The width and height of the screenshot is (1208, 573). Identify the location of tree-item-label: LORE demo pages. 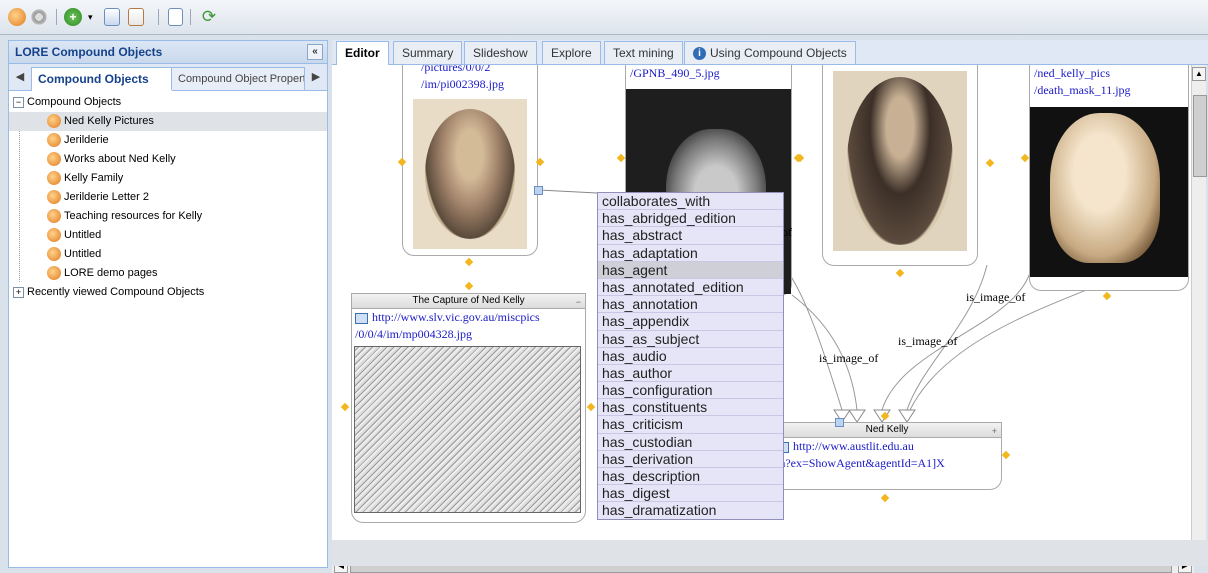
(111, 273).